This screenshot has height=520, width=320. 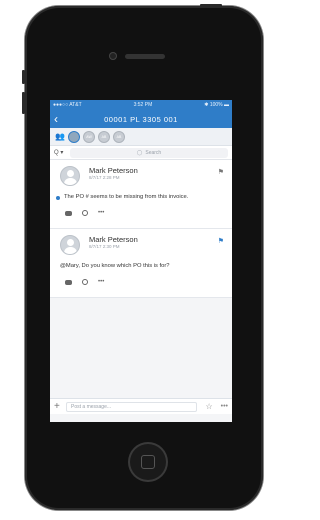 I want to click on search-row: Q ▾ ◯ Search, so click(x=141, y=153).